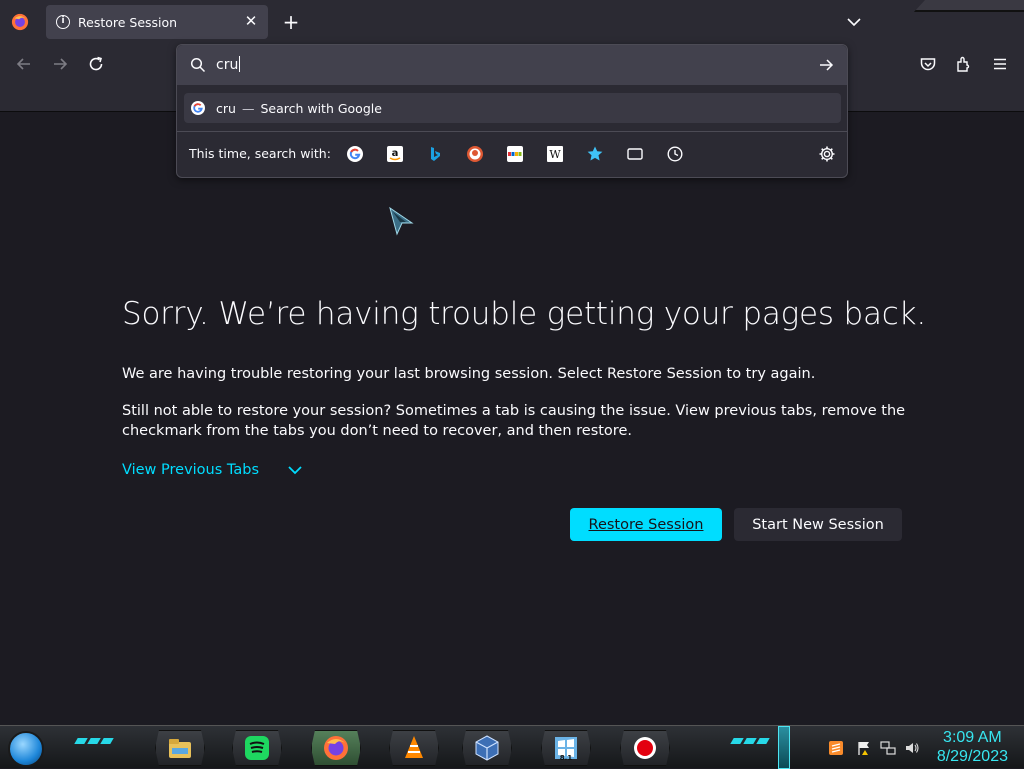 The image size is (1024, 769). I want to click on start-new-session-button: Start New Session, so click(818, 524).